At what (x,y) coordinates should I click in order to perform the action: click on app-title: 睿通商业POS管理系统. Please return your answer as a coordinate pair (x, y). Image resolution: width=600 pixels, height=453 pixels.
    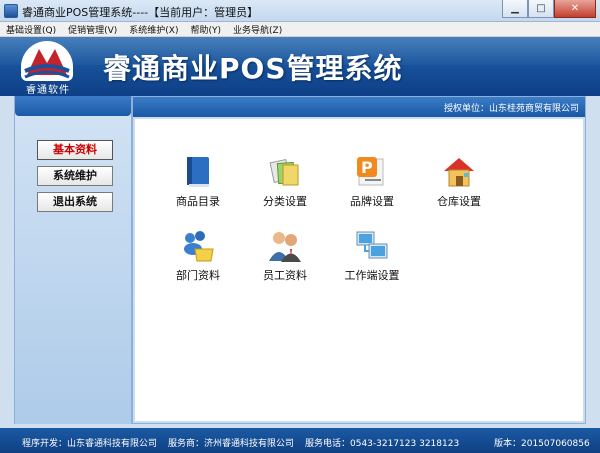
    Looking at the image, I should click on (253, 68).